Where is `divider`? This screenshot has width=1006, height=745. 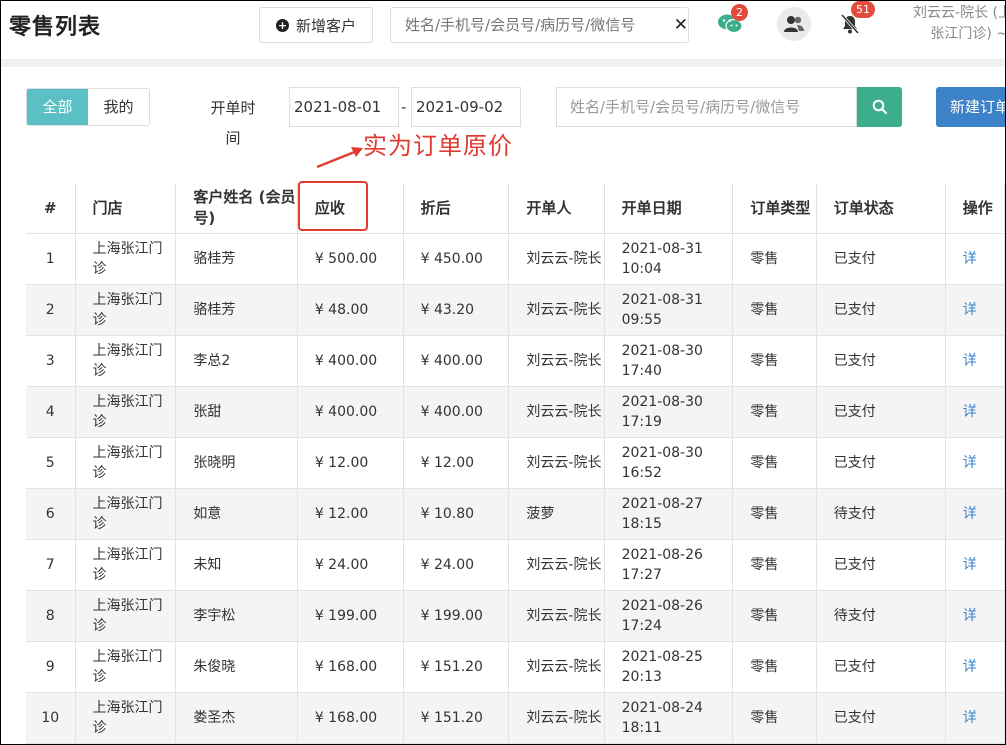
divider is located at coordinates (503, 63).